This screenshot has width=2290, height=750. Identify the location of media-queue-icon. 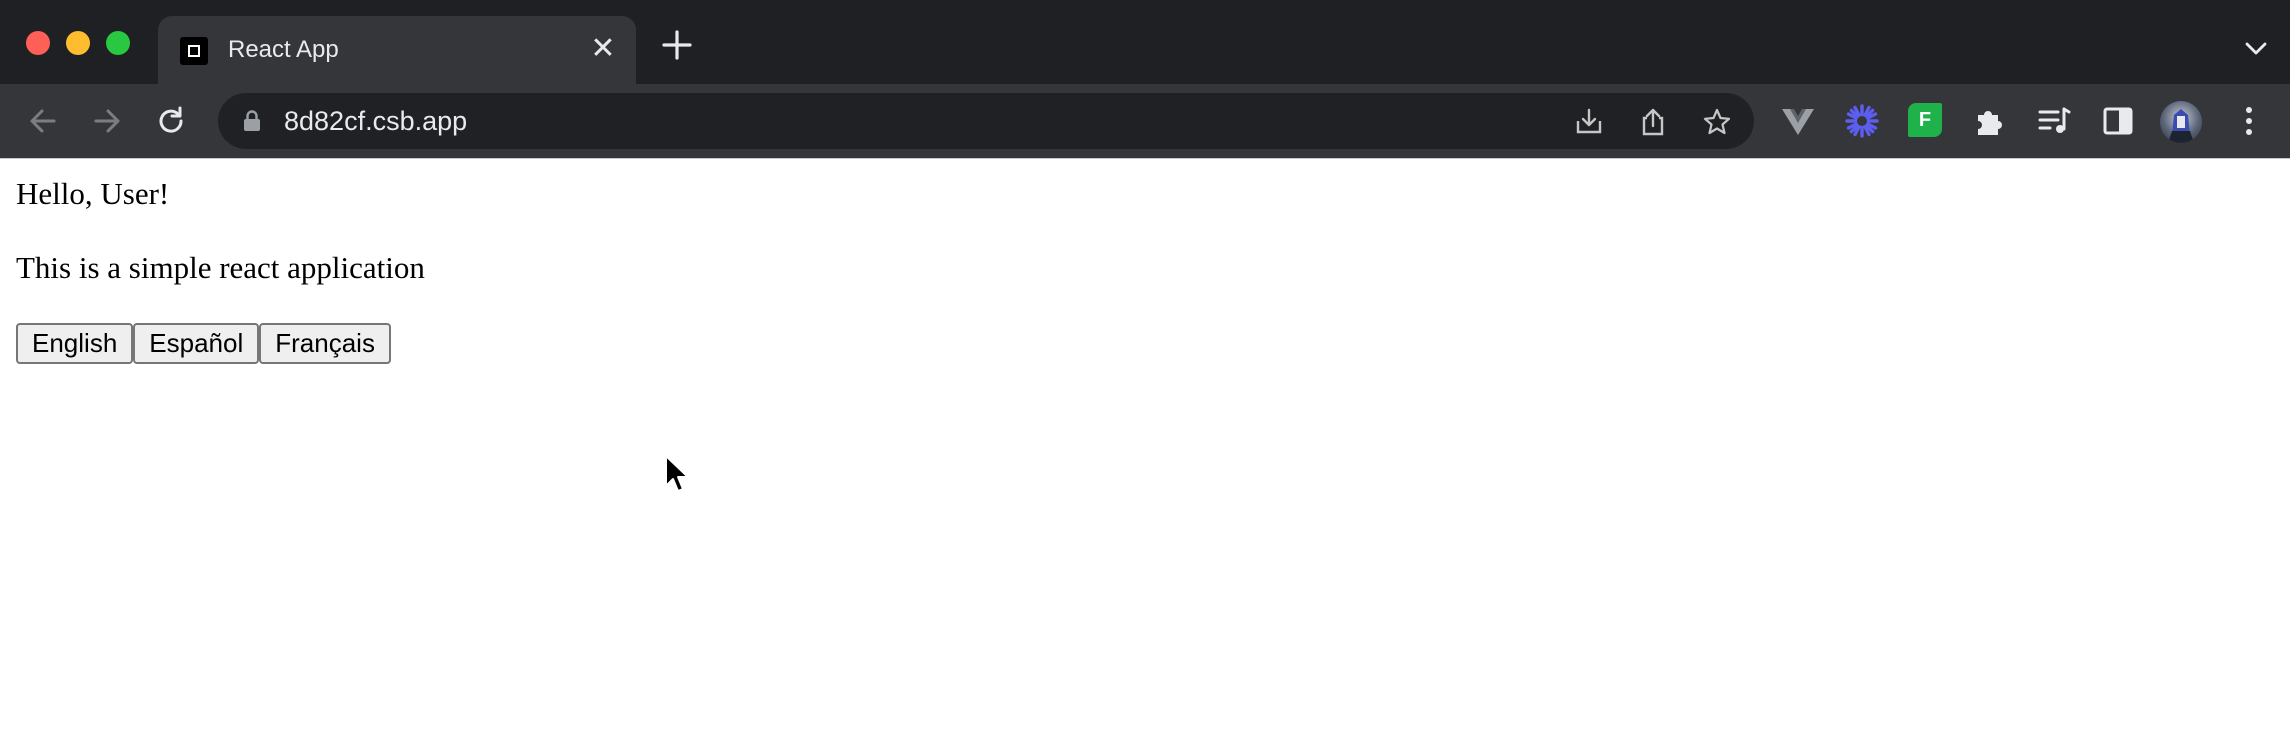
(2054, 121).